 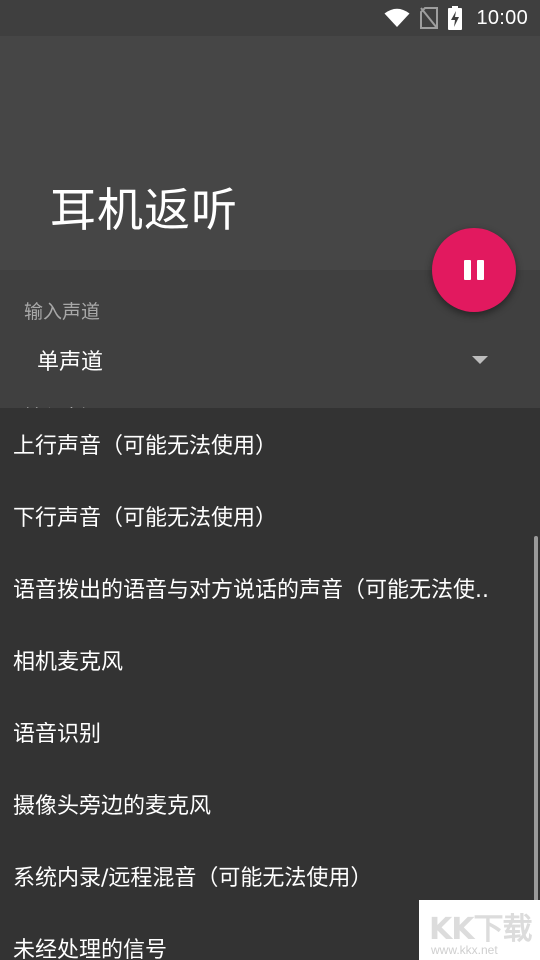 I want to click on wifi-icon, so click(x=397, y=18).